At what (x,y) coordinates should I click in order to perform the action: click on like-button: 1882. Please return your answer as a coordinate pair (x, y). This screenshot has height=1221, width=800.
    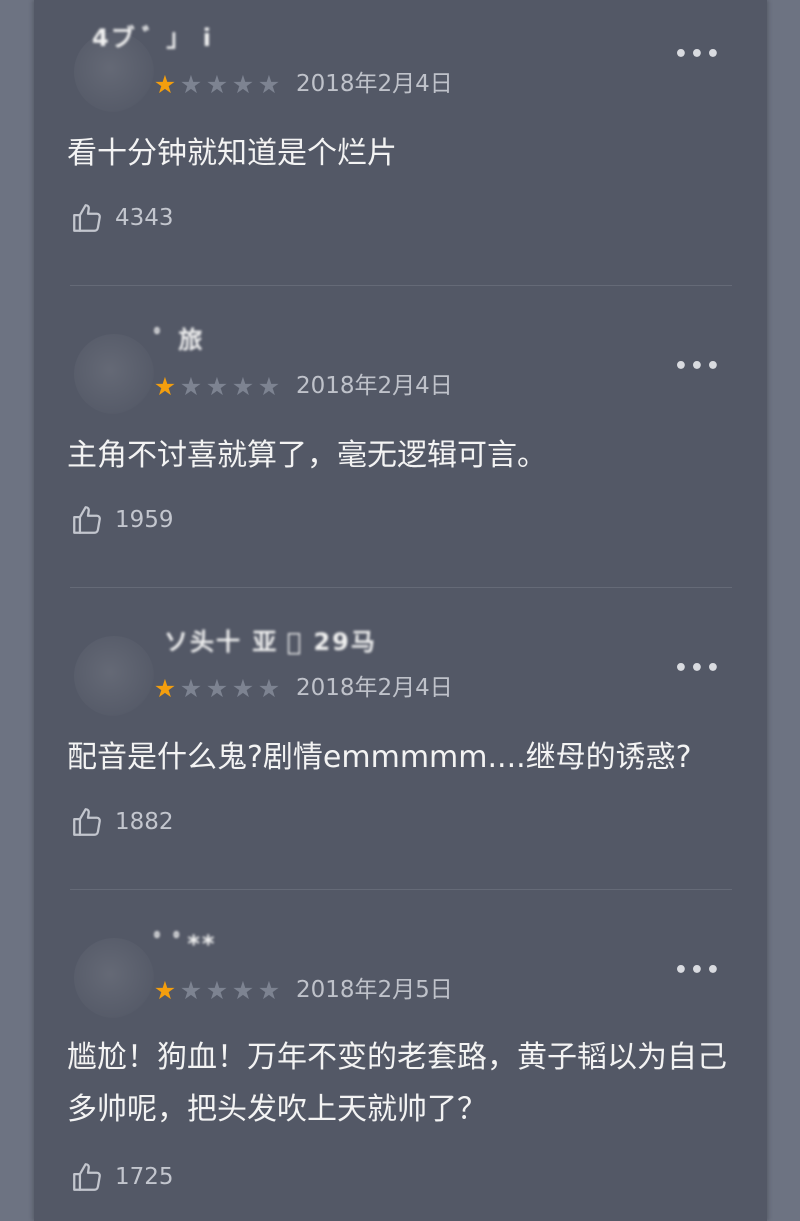
    Looking at the image, I should click on (122, 822).